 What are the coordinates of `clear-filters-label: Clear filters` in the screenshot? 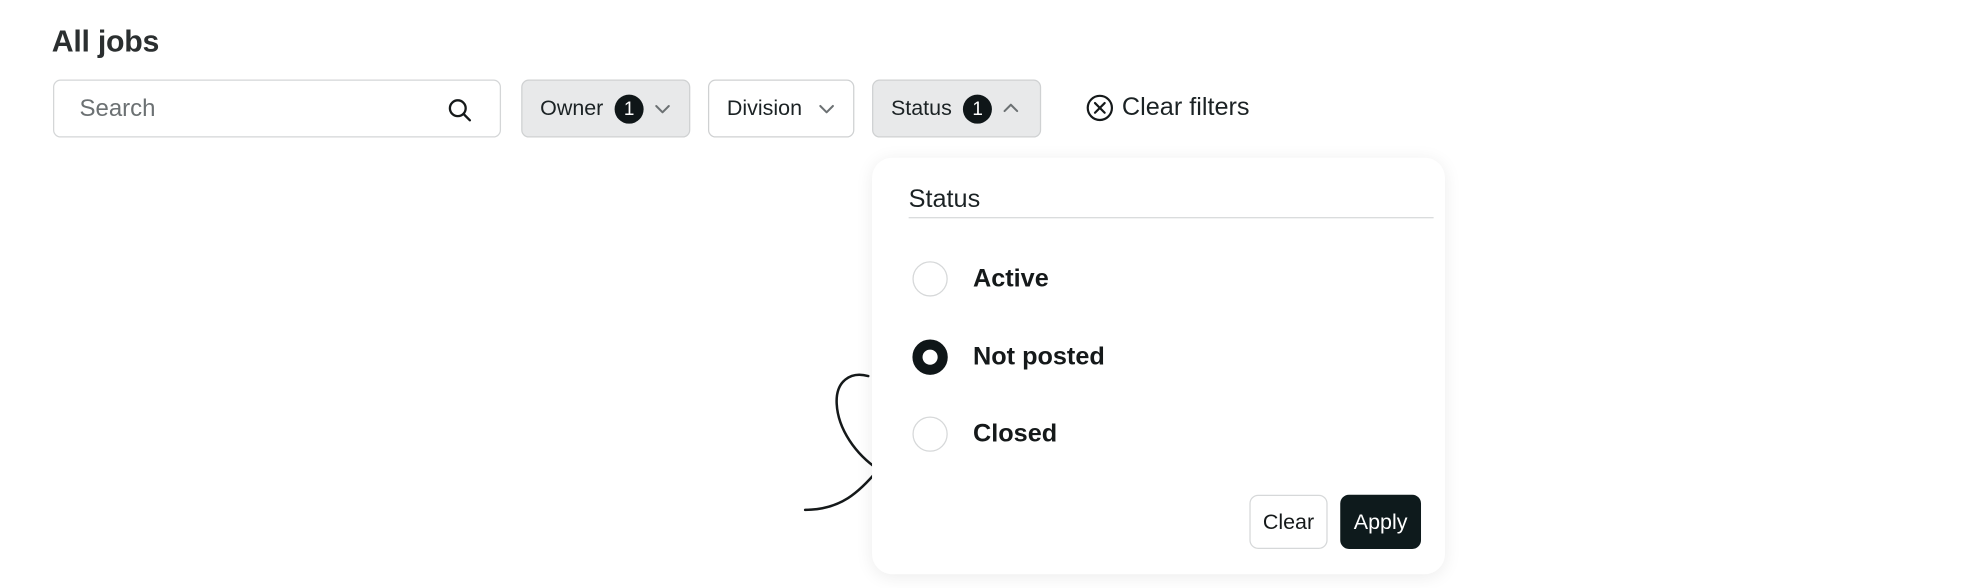 It's located at (1185, 107).